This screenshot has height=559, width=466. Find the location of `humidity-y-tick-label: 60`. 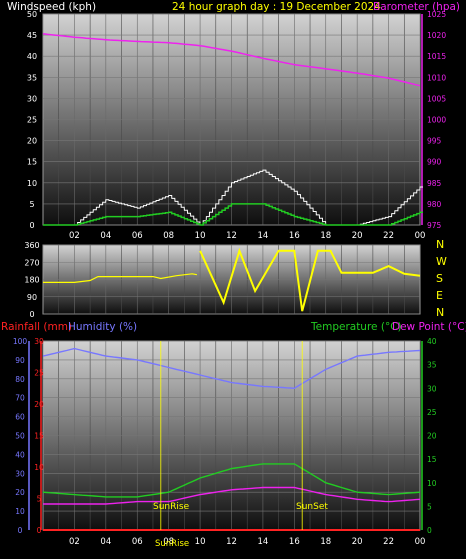

humidity-y-tick-label: 60 is located at coordinates (20, 417).